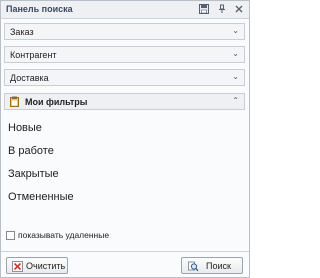 The height and width of the screenshot is (278, 320). Describe the element at coordinates (31, 151) in the screenshot. I see `filter-item-in-progress: В работе` at that location.